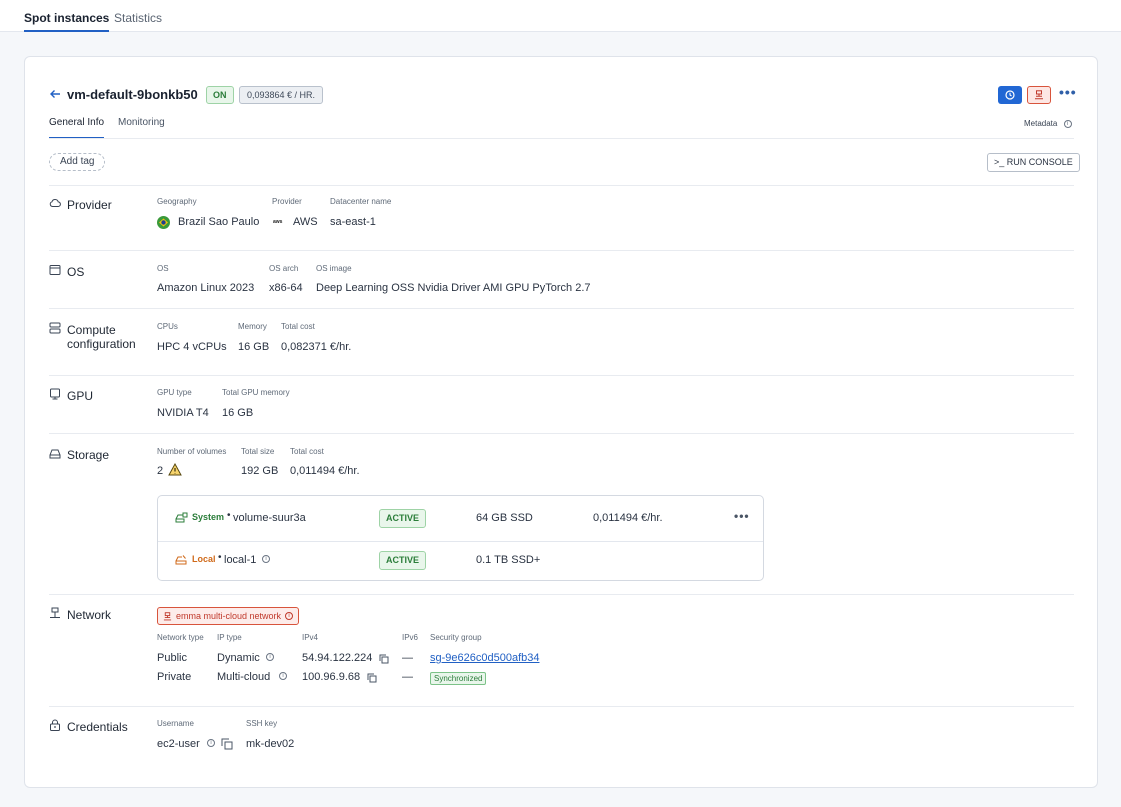  What do you see at coordinates (456, 637) in the screenshot?
I see `col-security-group: Security group` at bounding box center [456, 637].